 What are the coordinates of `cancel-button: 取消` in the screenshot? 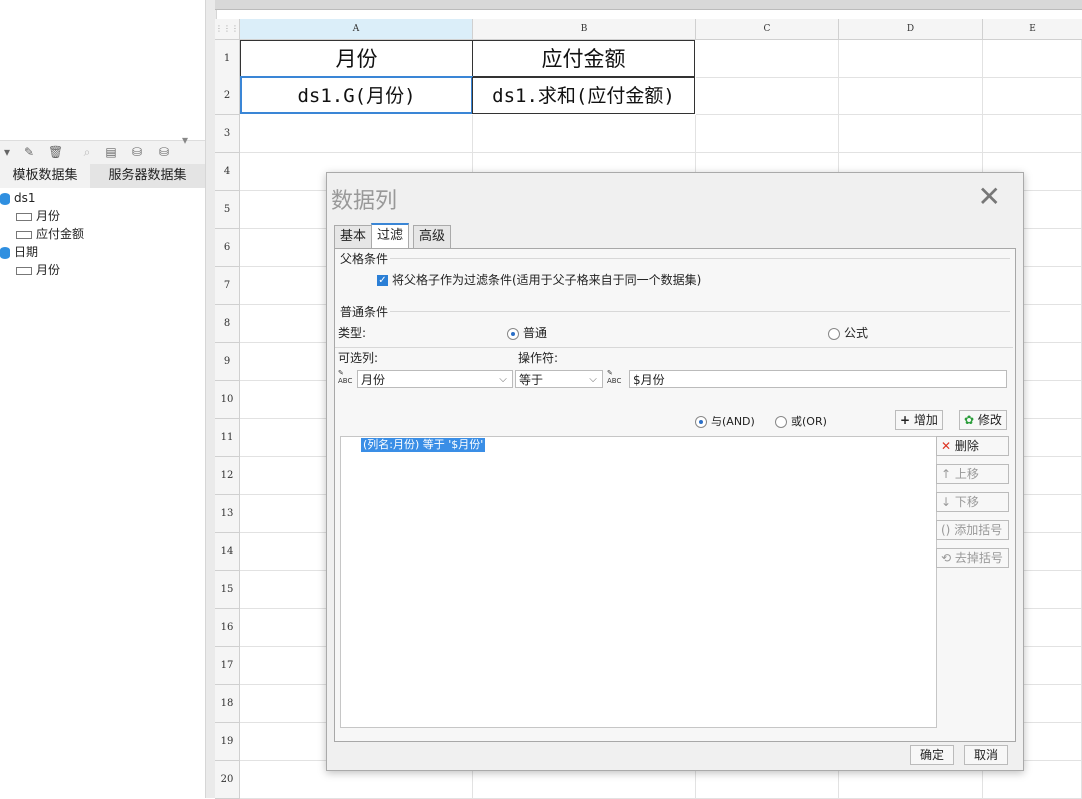 It's located at (986, 755).